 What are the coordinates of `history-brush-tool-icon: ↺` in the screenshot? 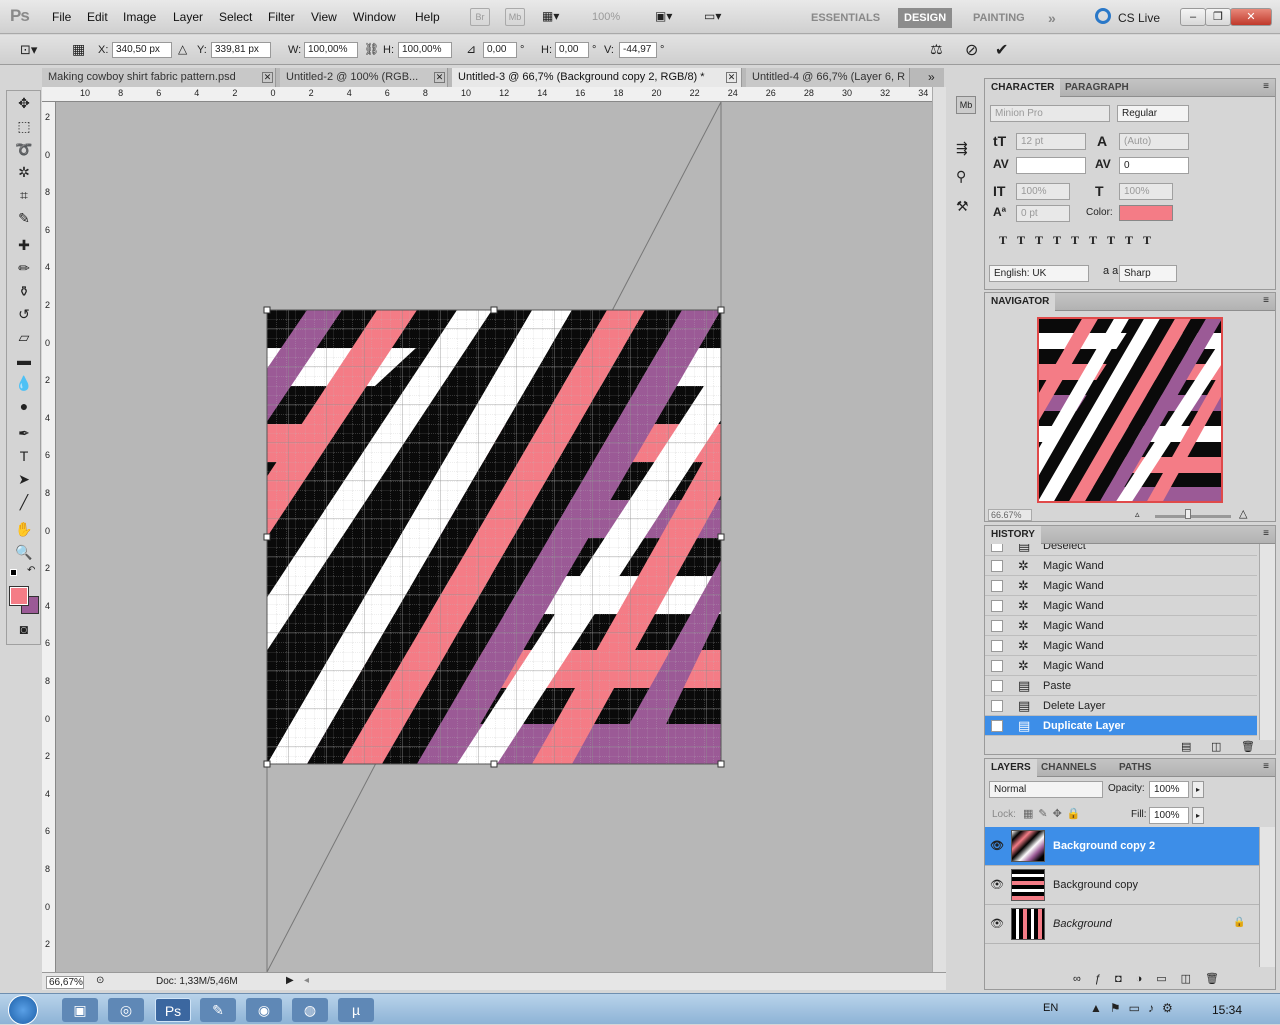 It's located at (24, 314).